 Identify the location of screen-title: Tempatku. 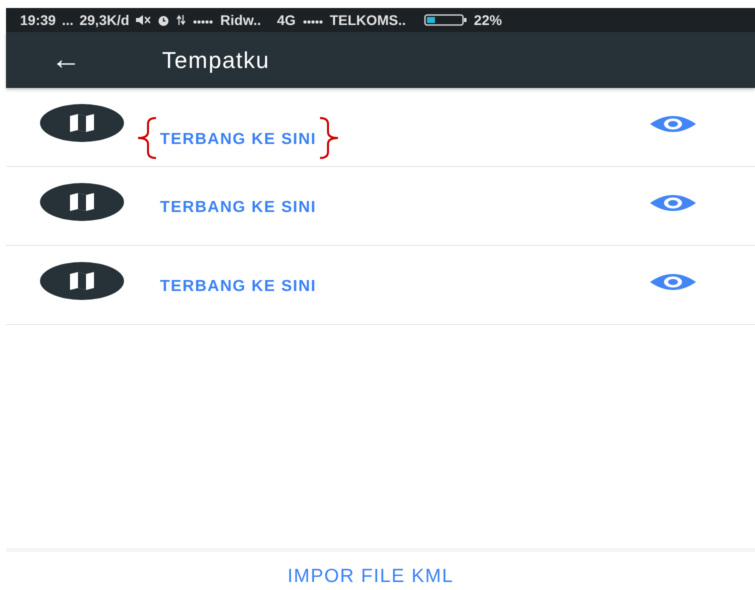
(216, 60).